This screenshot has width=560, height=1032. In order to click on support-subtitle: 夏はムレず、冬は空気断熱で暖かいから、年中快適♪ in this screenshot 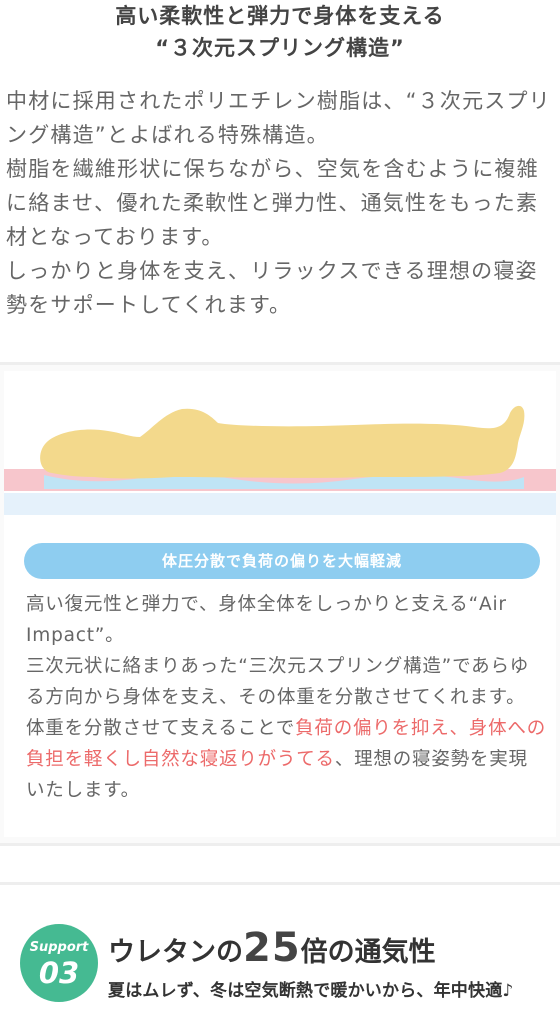, I will do `click(311, 991)`.